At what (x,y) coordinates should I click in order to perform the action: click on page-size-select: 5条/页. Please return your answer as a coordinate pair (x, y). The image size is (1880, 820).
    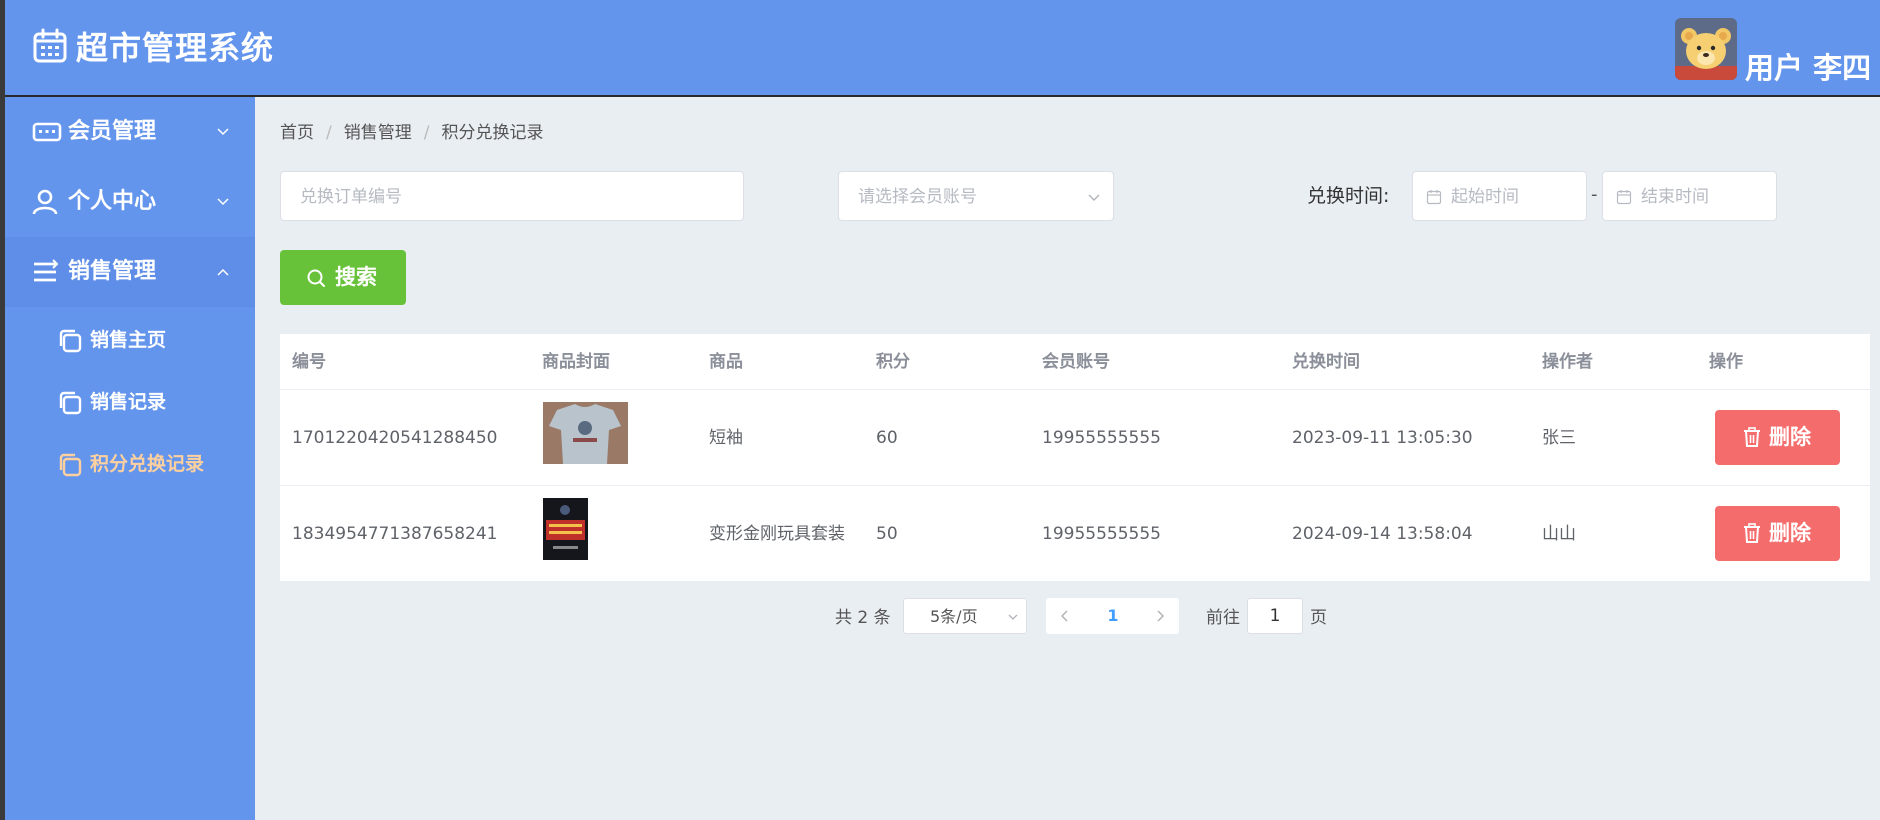
    Looking at the image, I should click on (965, 616).